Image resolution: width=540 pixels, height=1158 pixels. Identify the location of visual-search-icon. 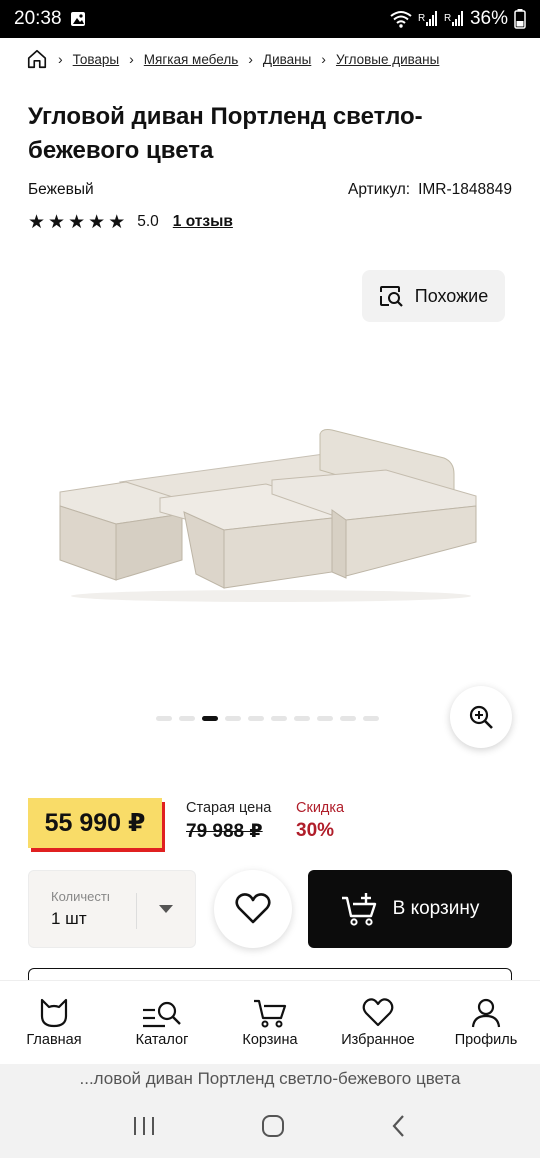
(391, 296).